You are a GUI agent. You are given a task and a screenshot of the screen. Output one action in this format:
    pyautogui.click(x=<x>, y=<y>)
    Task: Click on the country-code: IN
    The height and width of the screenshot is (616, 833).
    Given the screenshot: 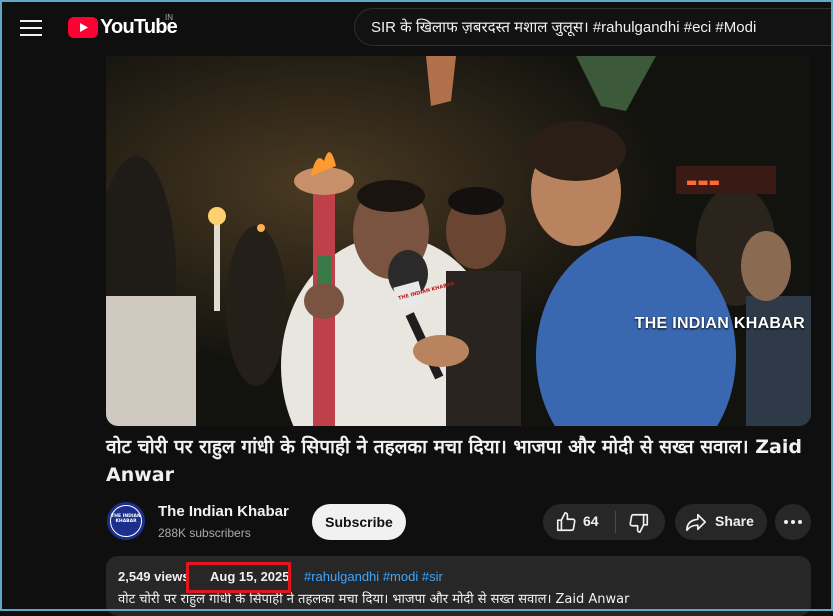 What is the action you would take?
    pyautogui.click(x=169, y=17)
    